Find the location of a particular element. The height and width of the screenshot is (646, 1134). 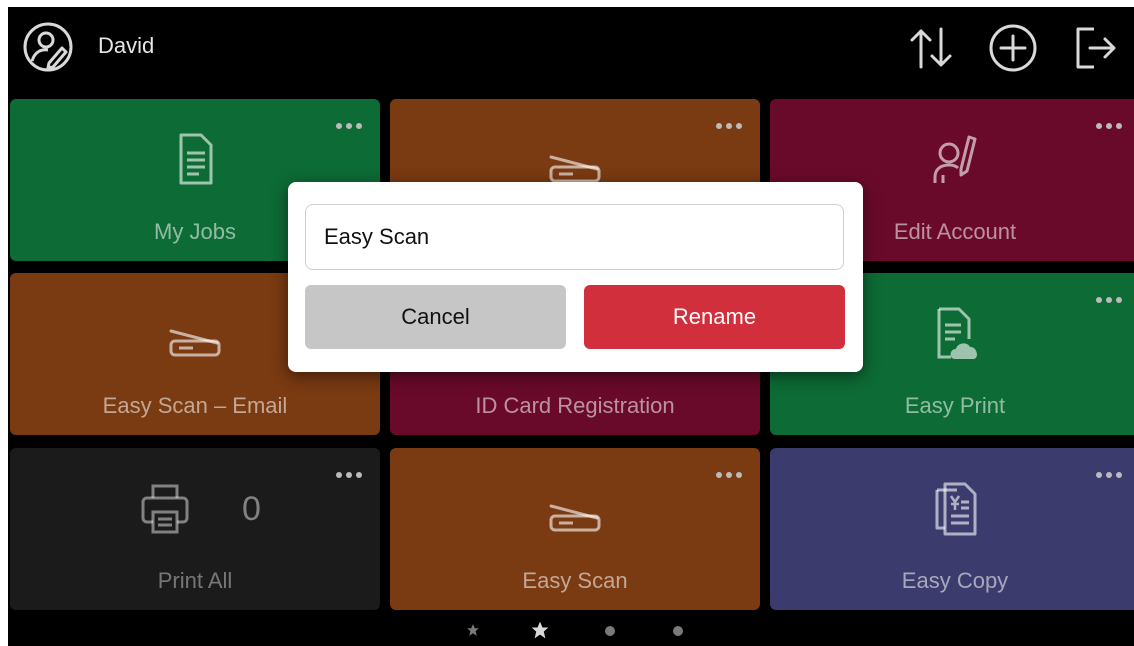

cancel-button: Cancel is located at coordinates (435, 317).